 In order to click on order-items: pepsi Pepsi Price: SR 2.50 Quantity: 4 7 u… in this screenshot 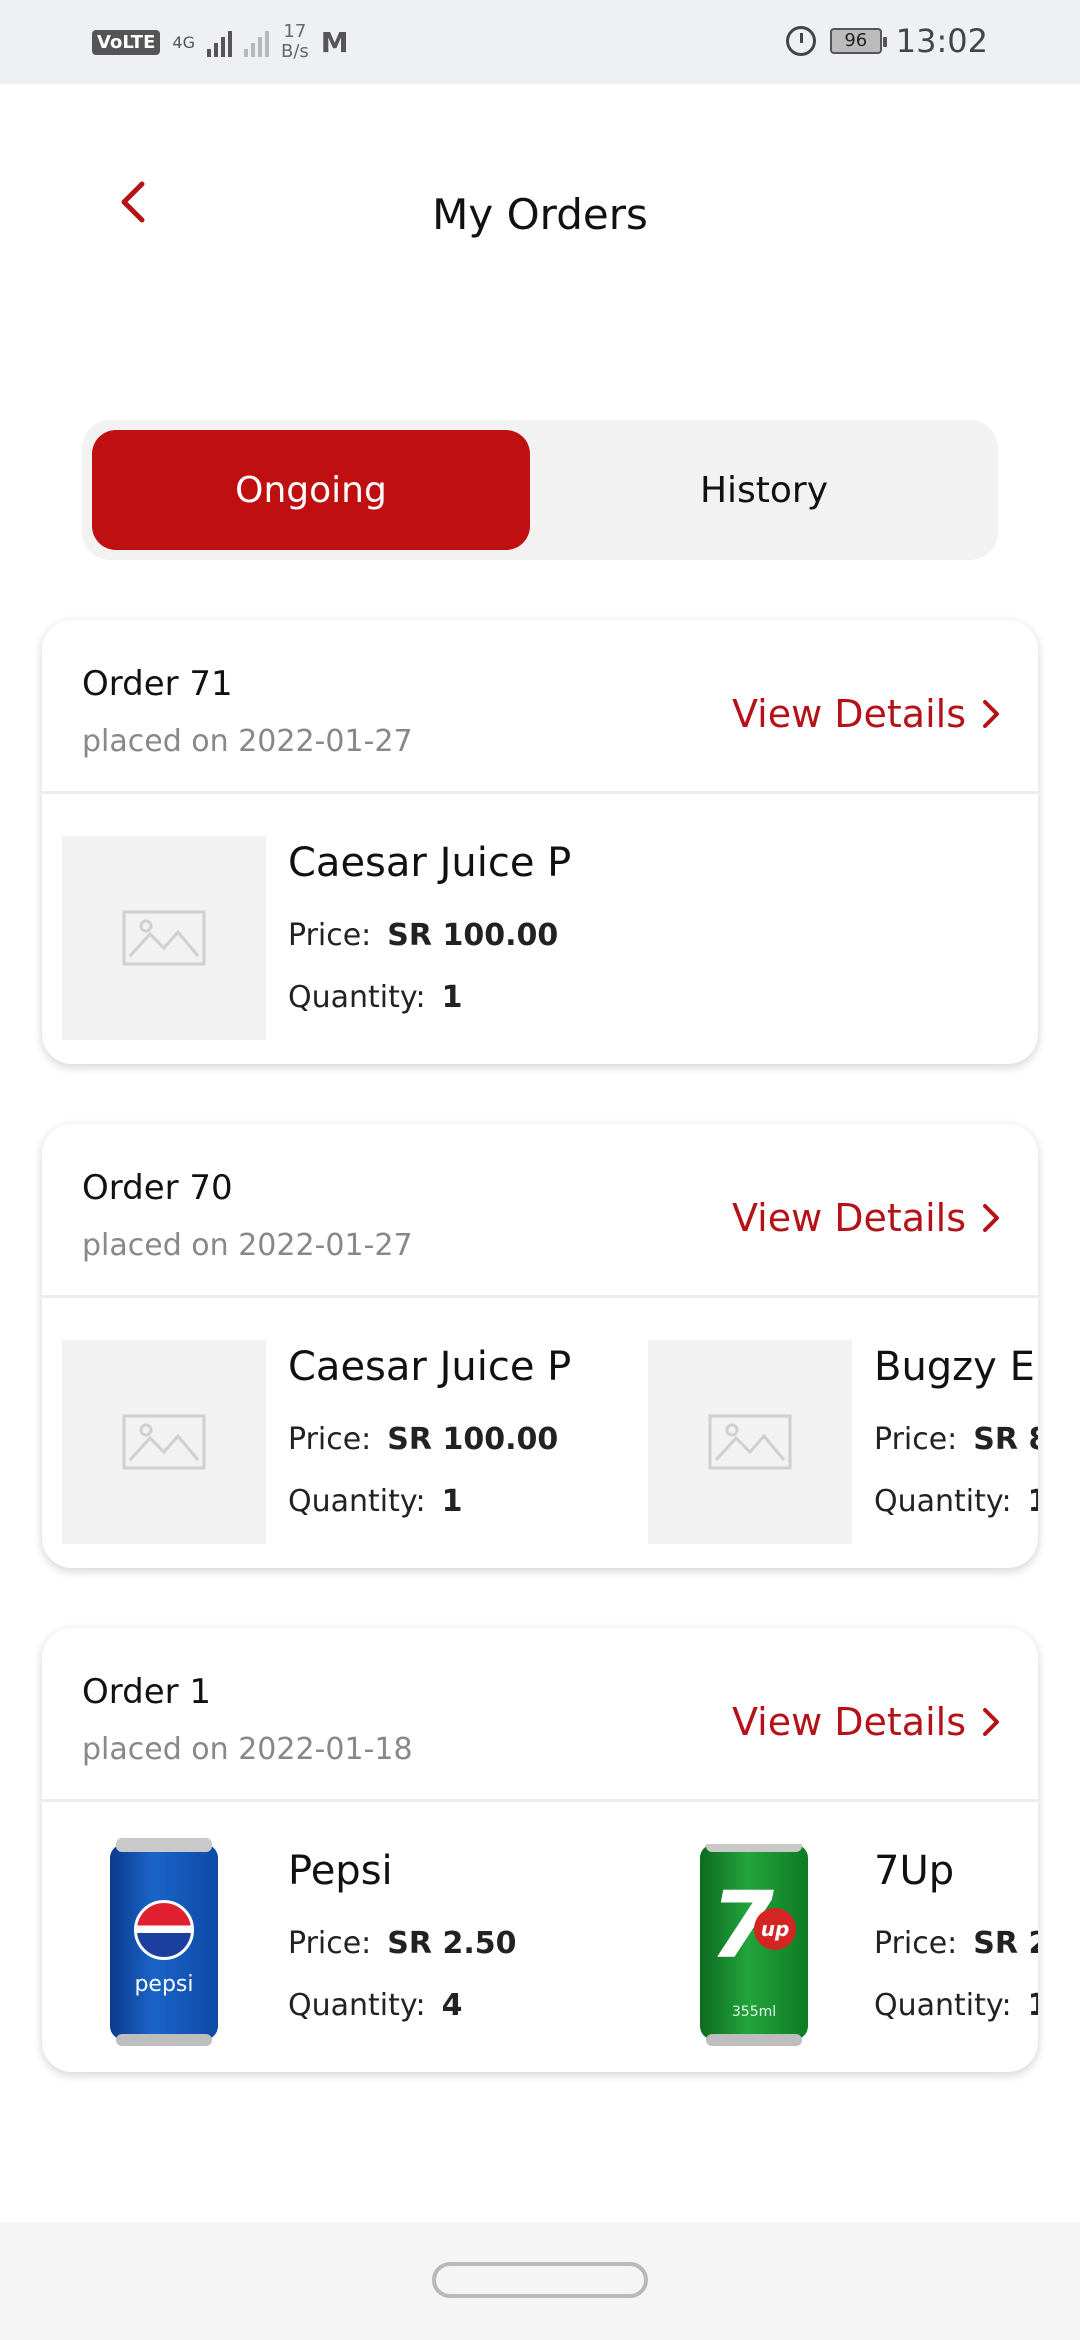, I will do `click(540, 1937)`.